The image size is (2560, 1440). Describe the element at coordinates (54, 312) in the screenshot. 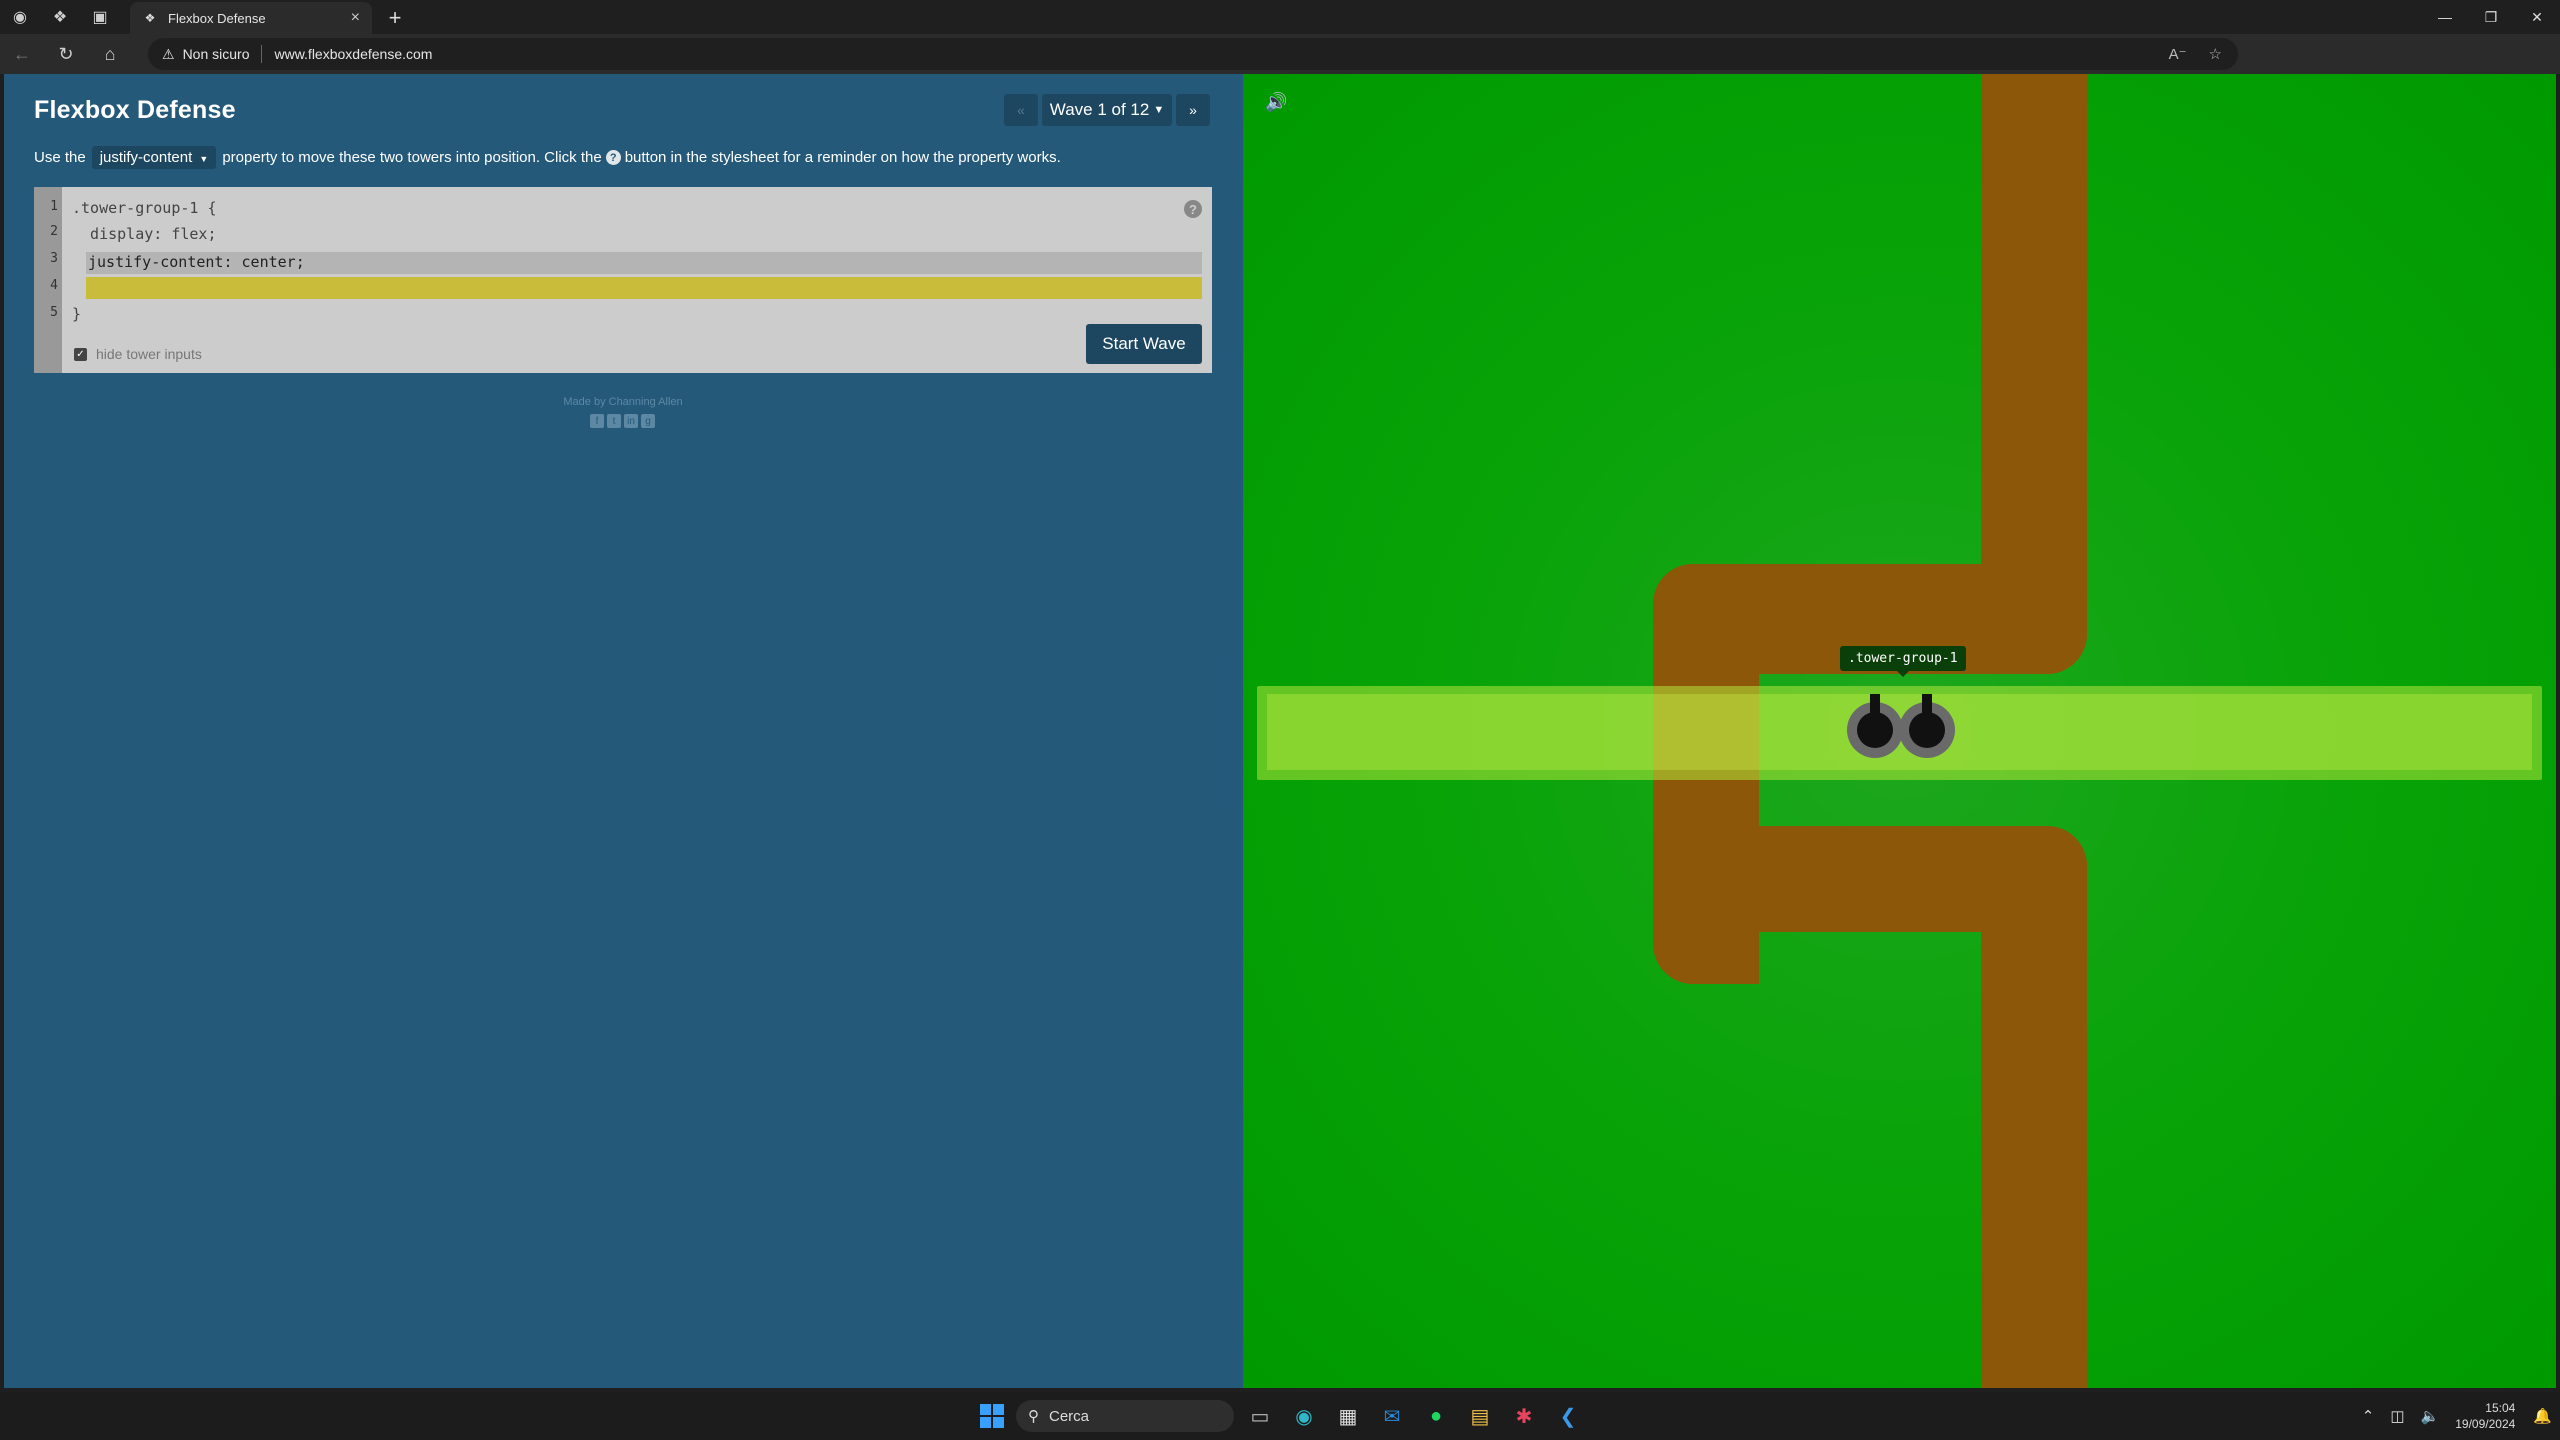

I see `line-number: 5` at that location.